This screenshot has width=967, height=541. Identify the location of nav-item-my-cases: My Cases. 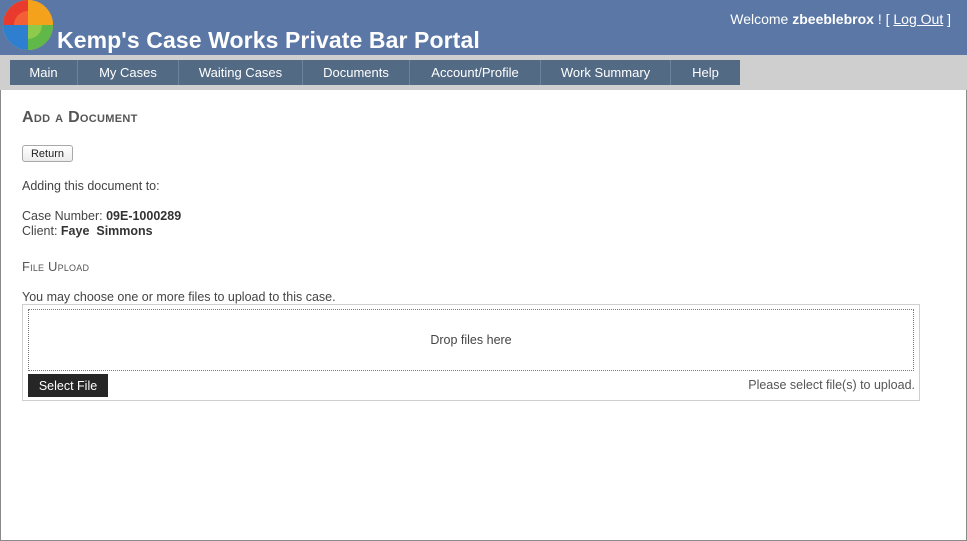
(128, 72).